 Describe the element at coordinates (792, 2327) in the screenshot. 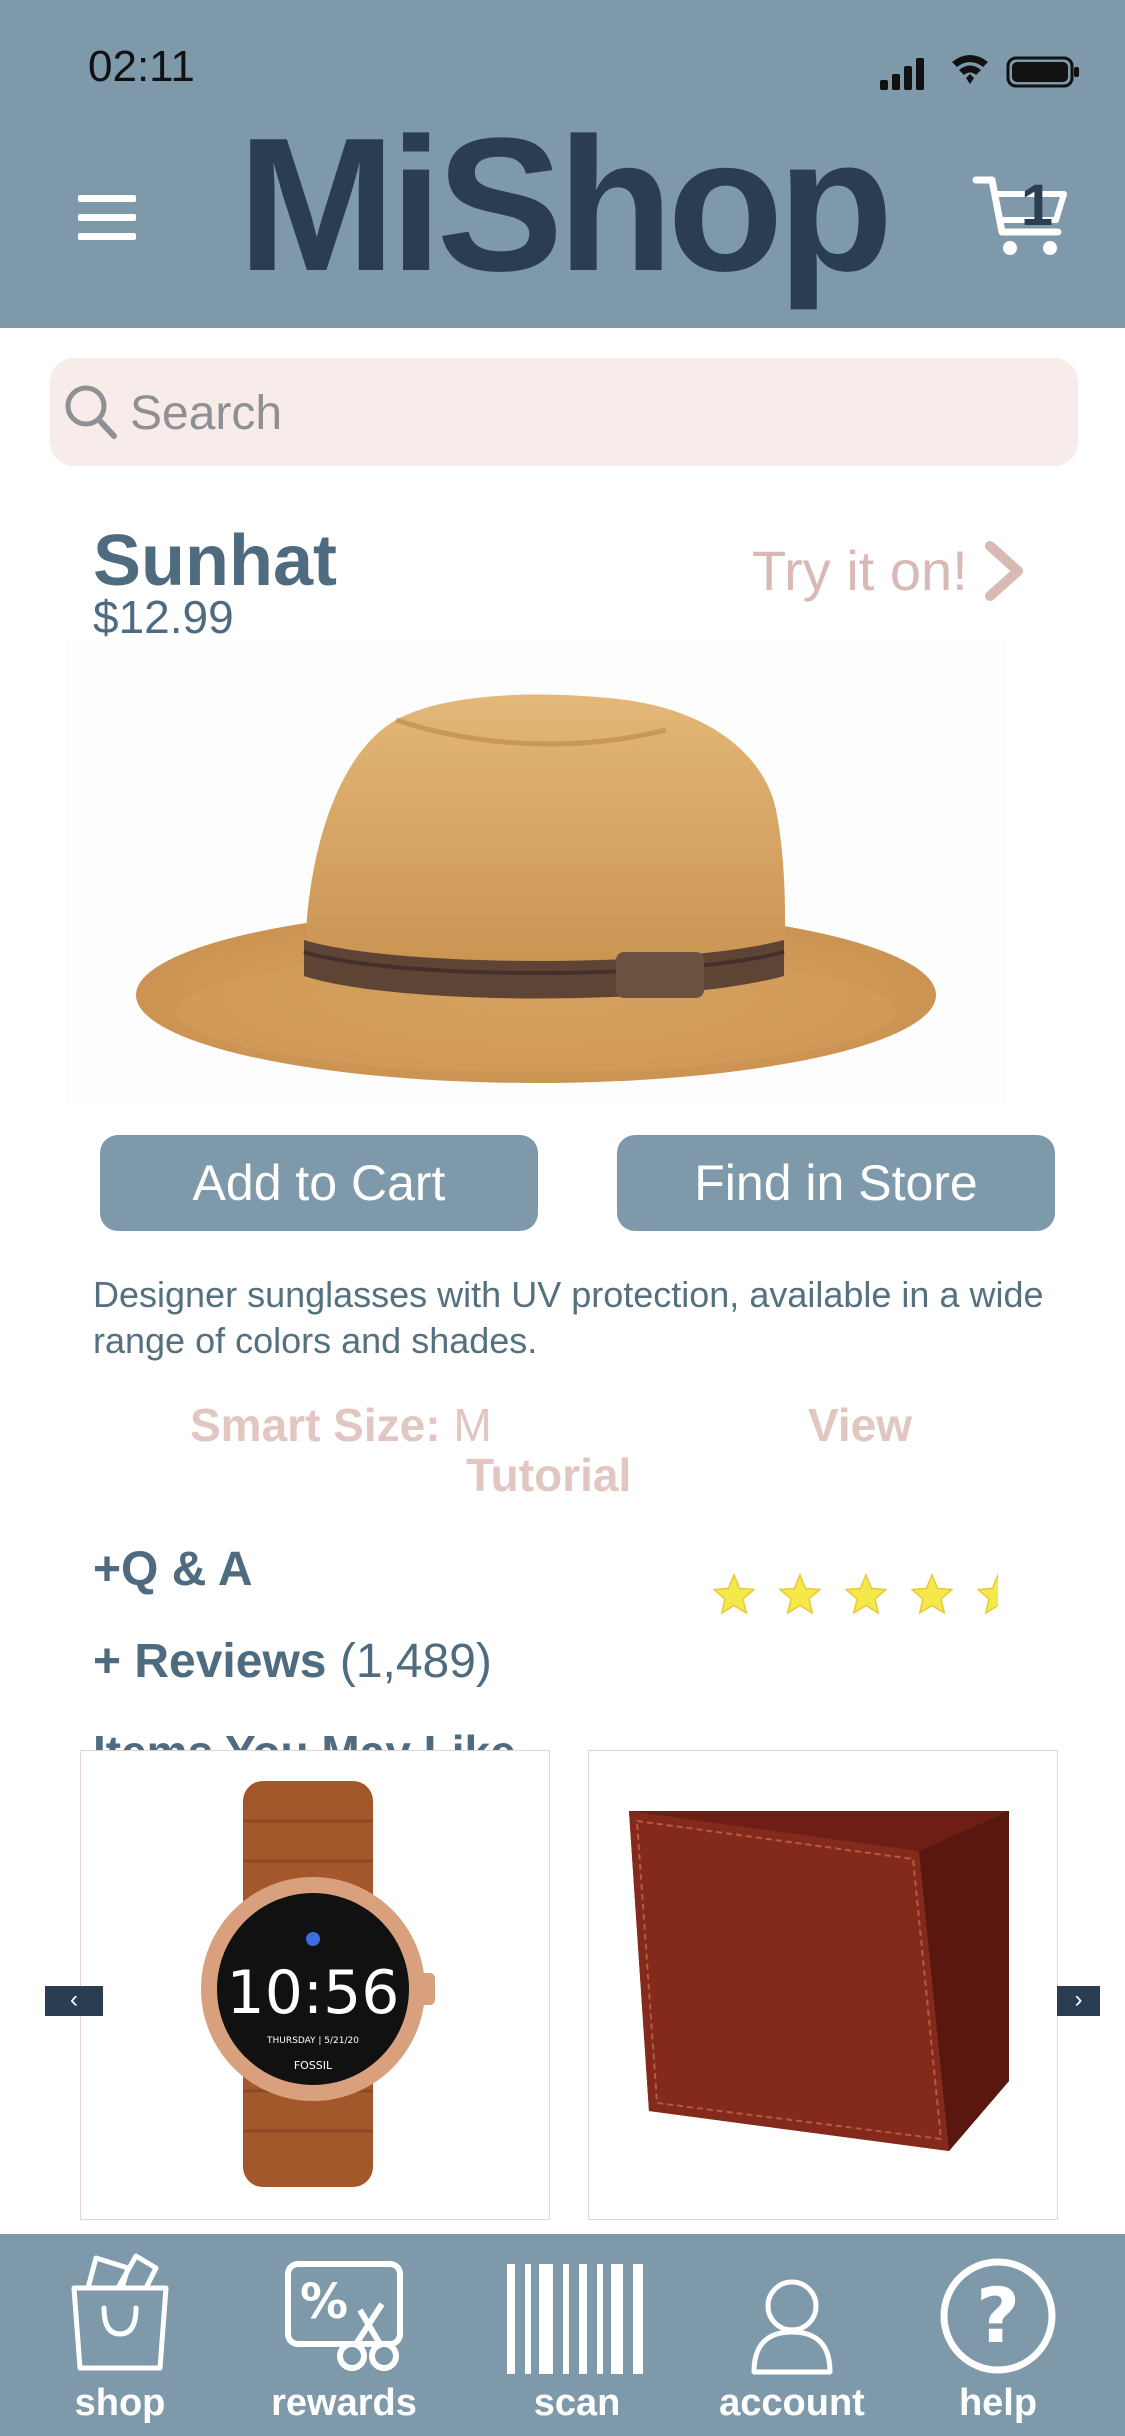

I see `user-icon` at that location.